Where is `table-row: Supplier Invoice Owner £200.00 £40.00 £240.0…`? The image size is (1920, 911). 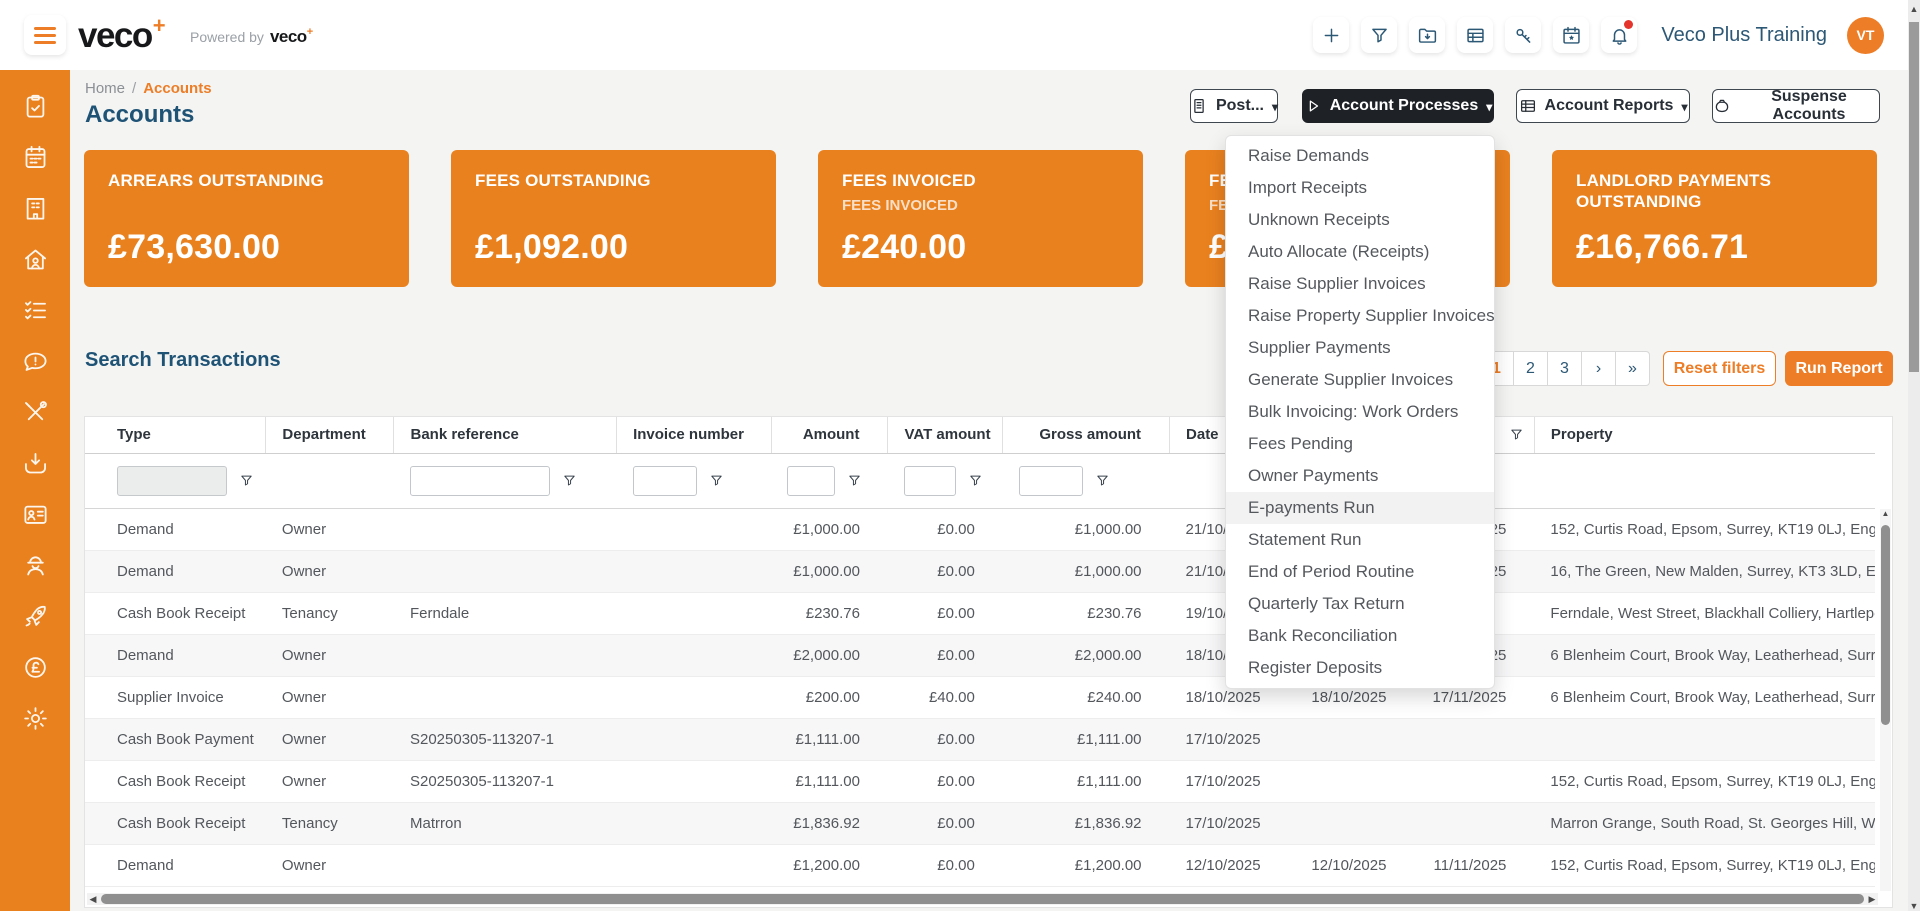 table-row: Supplier Invoice Owner £200.00 £40.00 £240.0… is located at coordinates (980, 697).